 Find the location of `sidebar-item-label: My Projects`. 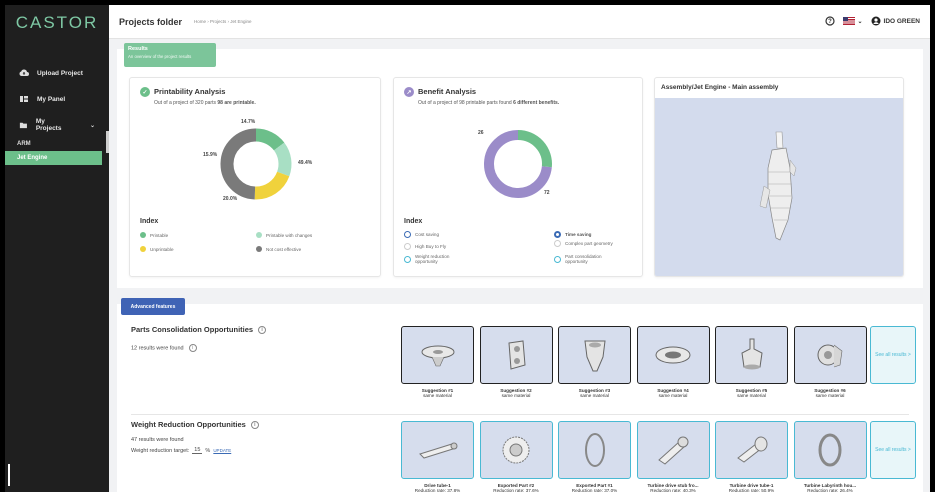

sidebar-item-label: My Projects is located at coordinates (48, 125).